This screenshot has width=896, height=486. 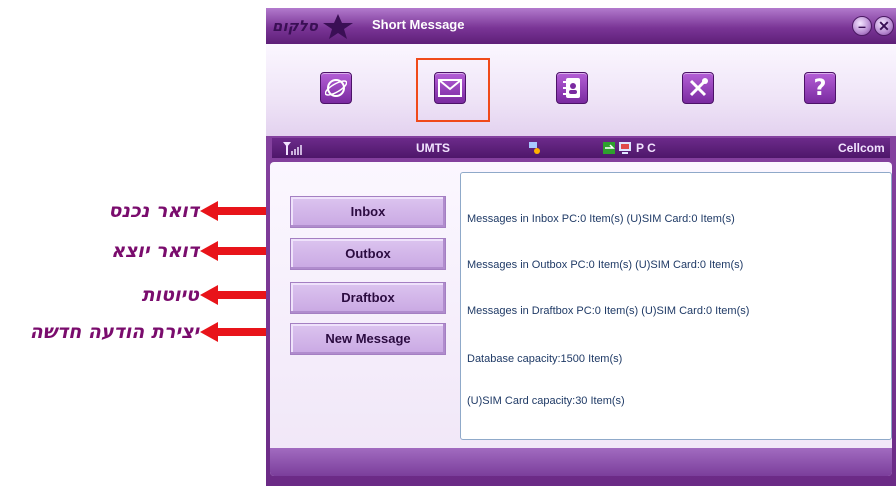 I want to click on annotation-draftbox-label: טיוטות, so click(x=170, y=295).